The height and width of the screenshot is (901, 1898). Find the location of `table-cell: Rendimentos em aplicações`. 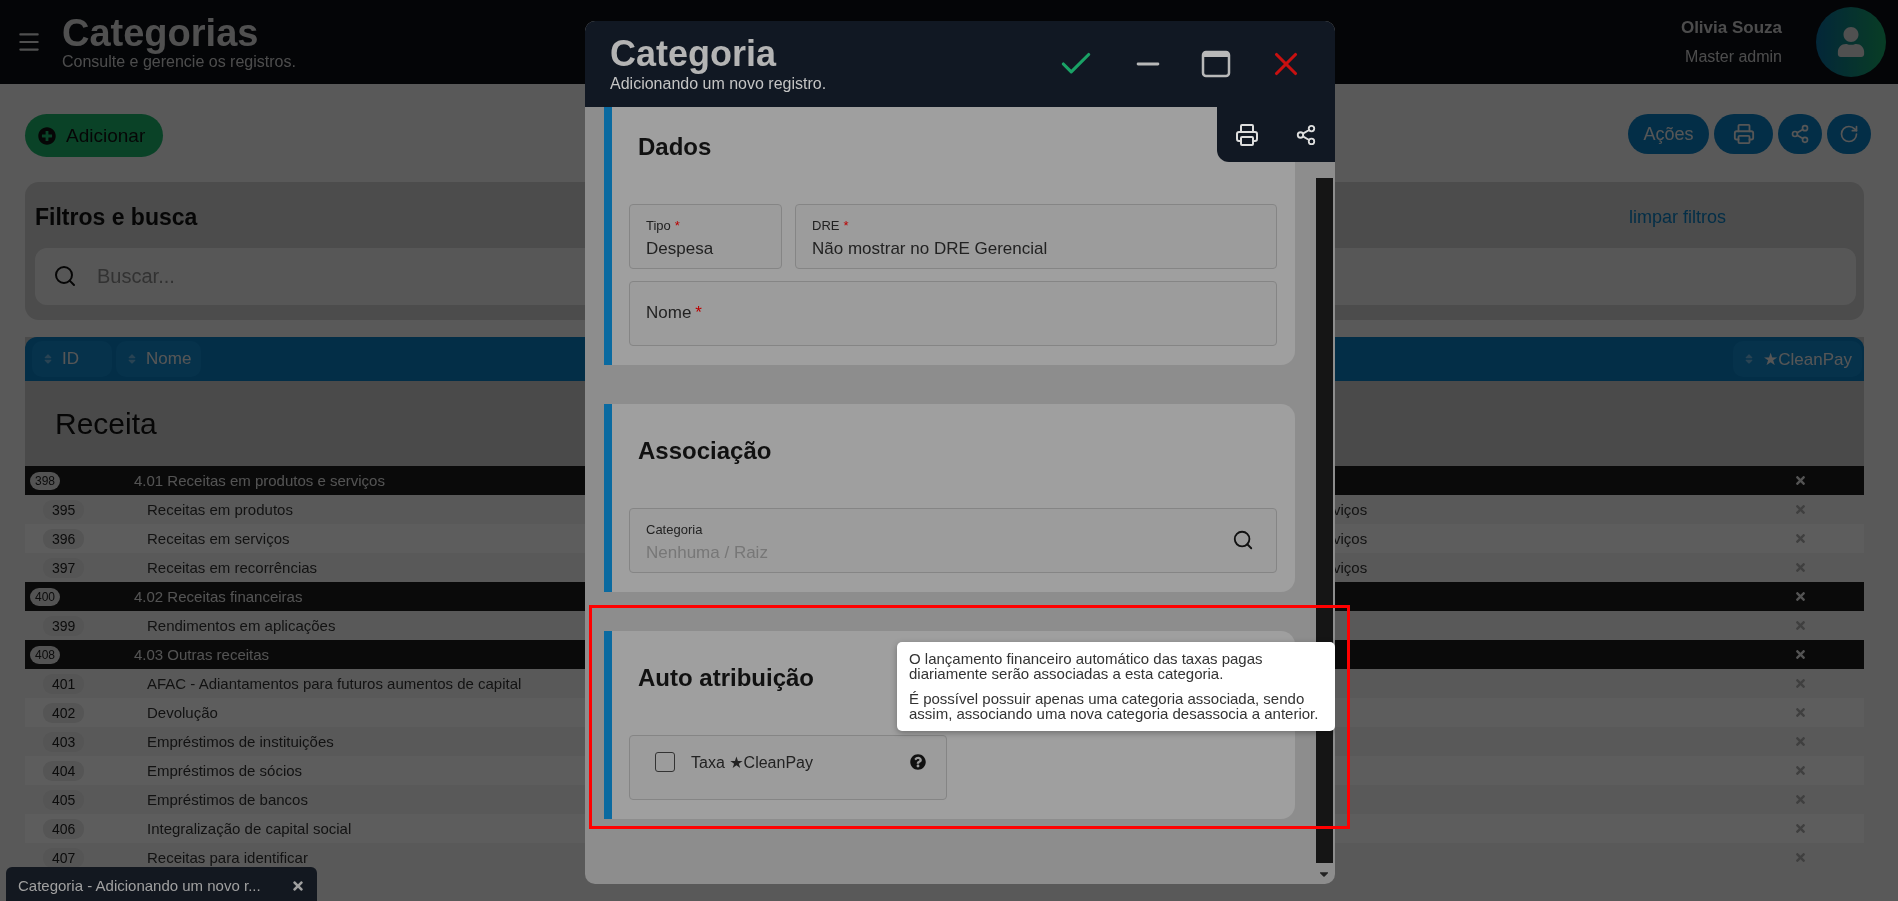

table-cell: Rendimentos em aplicações is located at coordinates (241, 625).